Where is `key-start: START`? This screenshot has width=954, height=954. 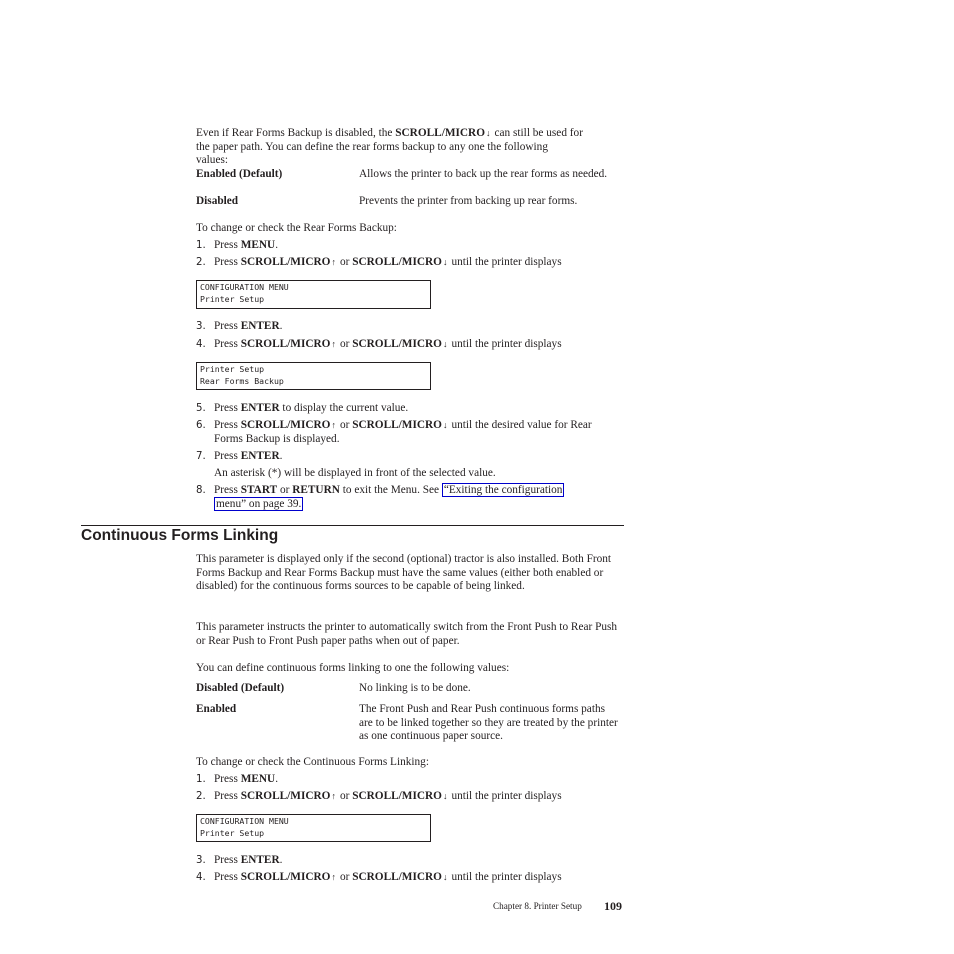 key-start: START is located at coordinates (259, 490).